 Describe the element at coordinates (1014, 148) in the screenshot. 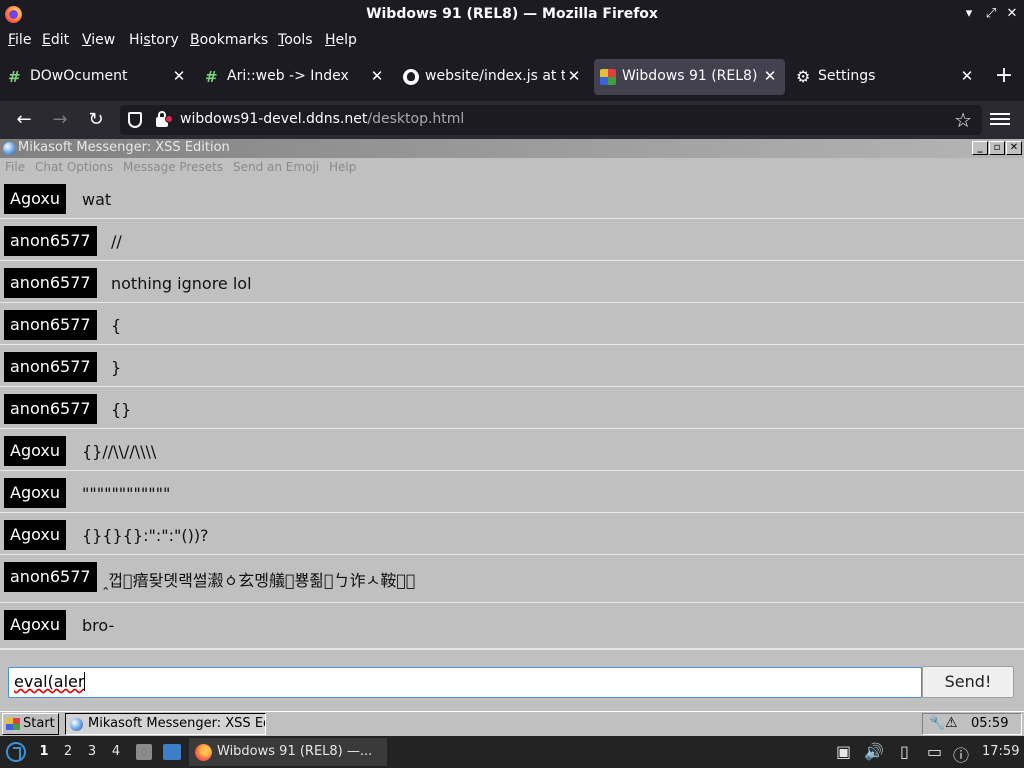

I see `messenger-close-button: ✕` at that location.